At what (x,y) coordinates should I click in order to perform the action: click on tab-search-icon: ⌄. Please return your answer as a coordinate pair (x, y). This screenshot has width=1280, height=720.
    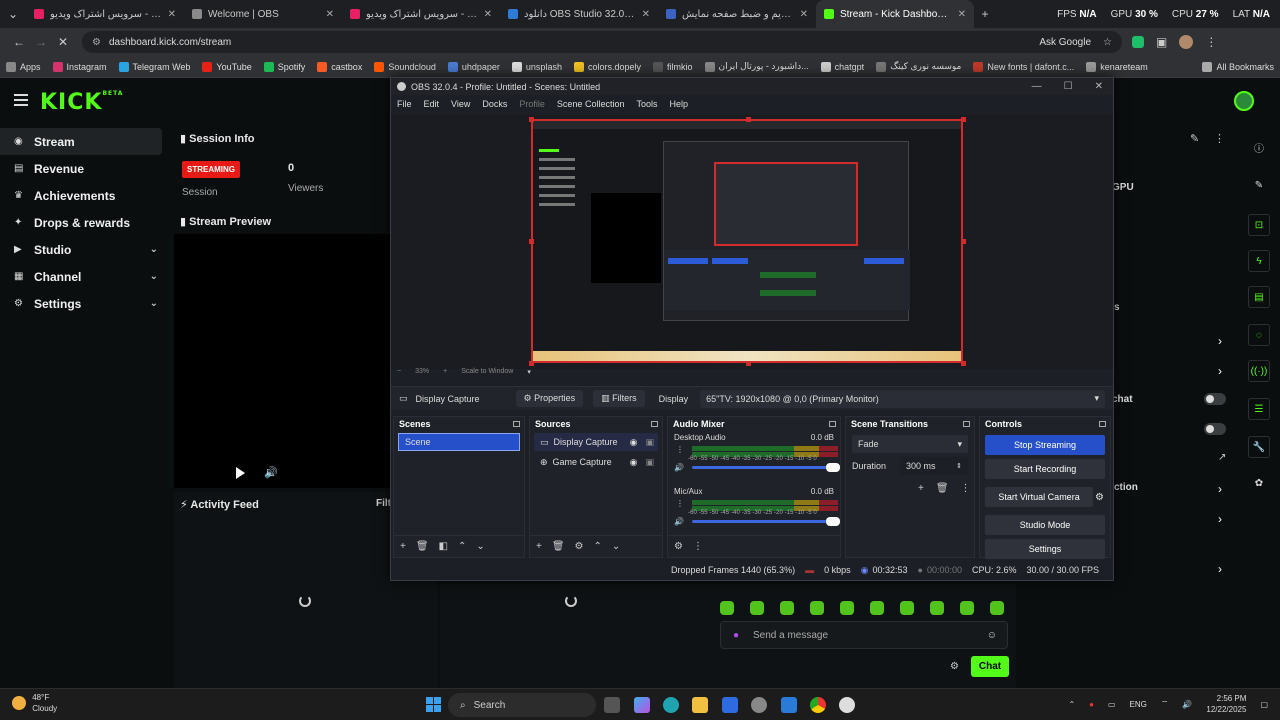
    Looking at the image, I should click on (13, 14).